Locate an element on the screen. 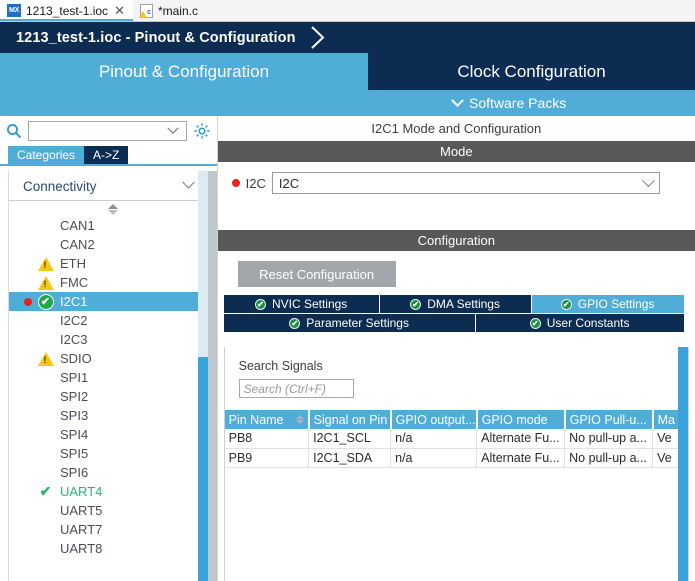 This screenshot has height=581, width=695. sidebar-item-label: I2C2 is located at coordinates (74, 320).